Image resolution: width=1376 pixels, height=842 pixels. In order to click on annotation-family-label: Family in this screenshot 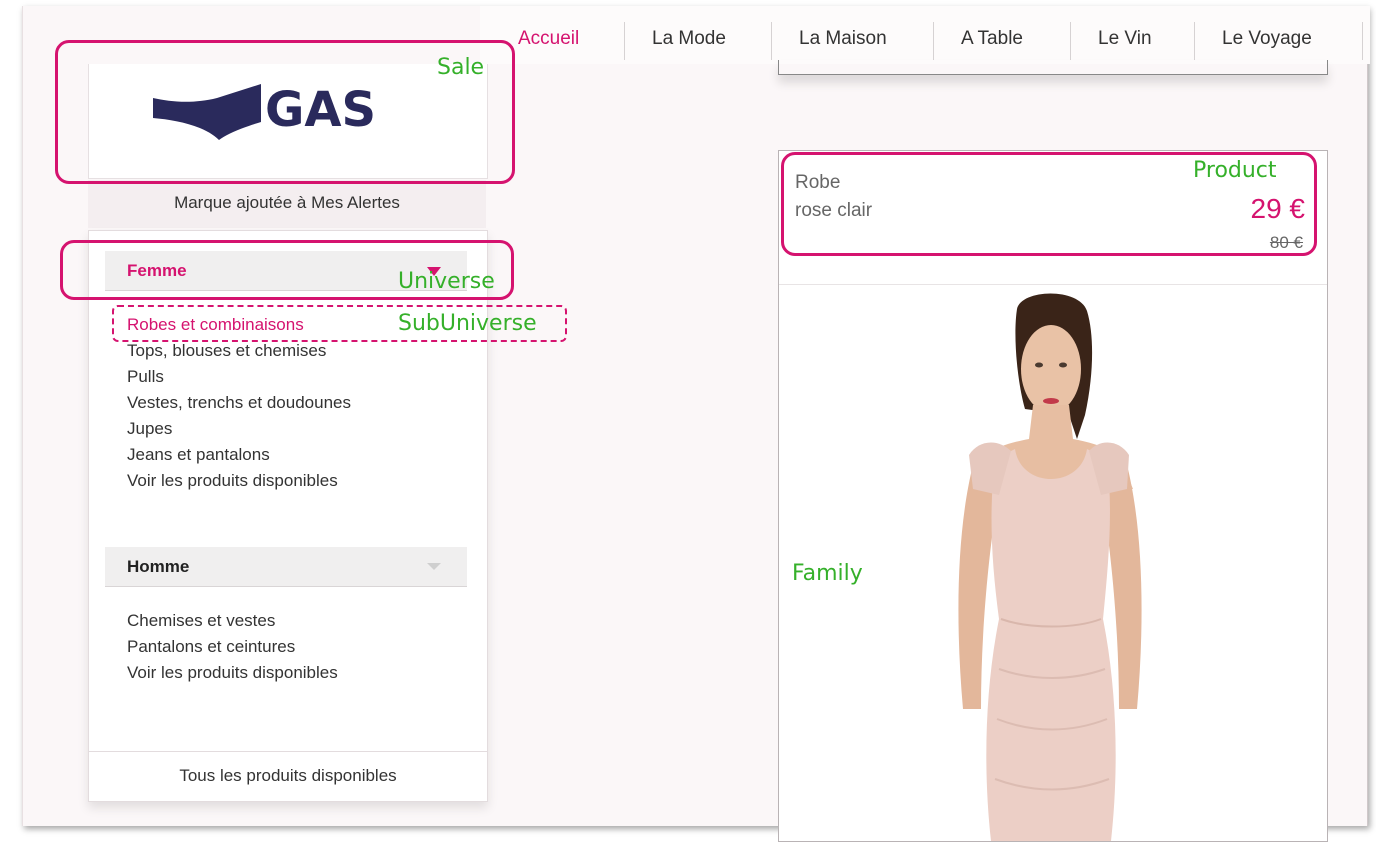, I will do `click(827, 573)`.